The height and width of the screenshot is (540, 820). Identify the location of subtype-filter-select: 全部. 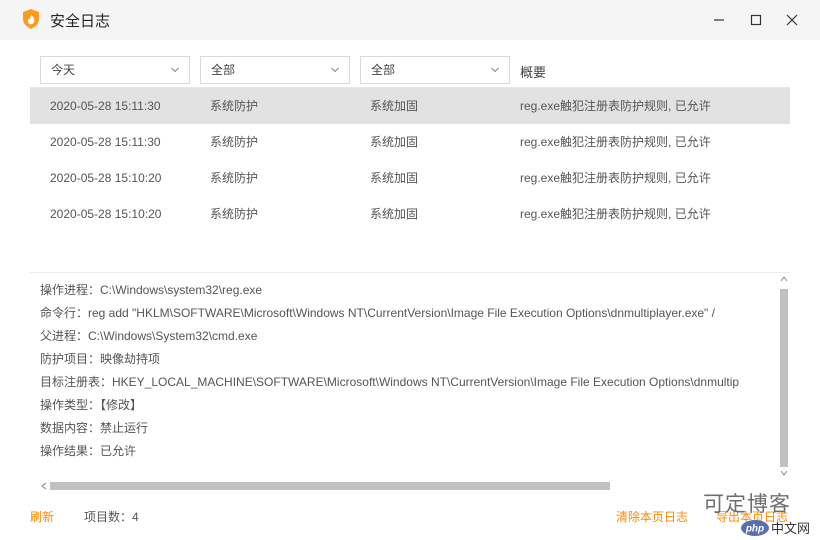
(435, 70).